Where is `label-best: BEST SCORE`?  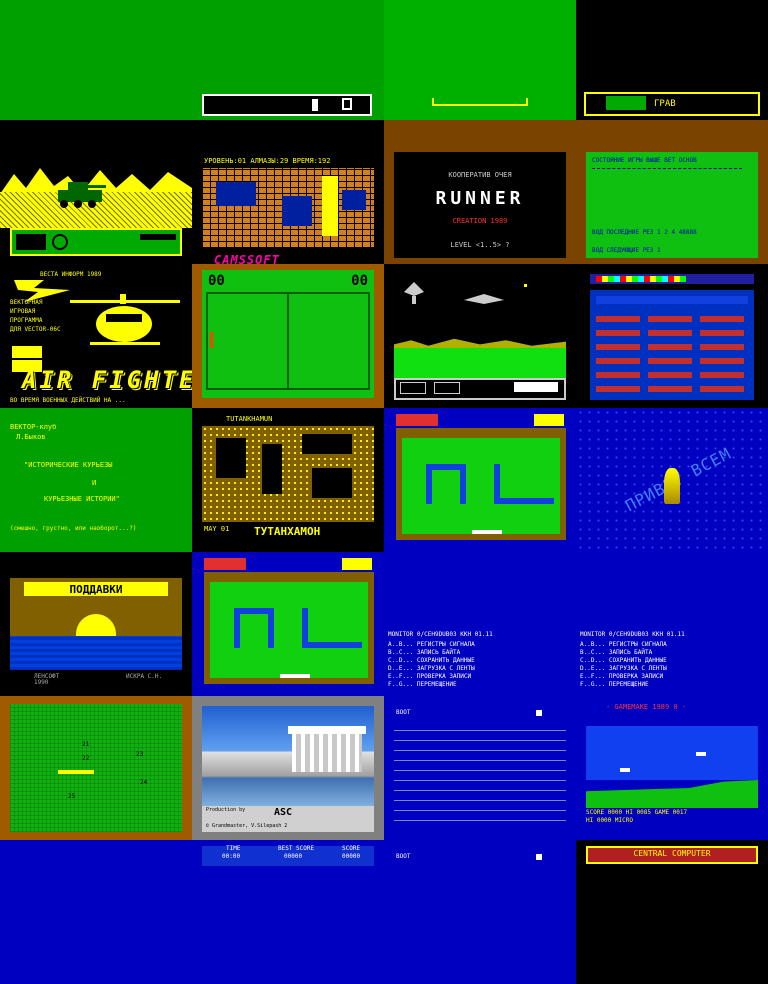 label-best: BEST SCORE is located at coordinates (296, 848).